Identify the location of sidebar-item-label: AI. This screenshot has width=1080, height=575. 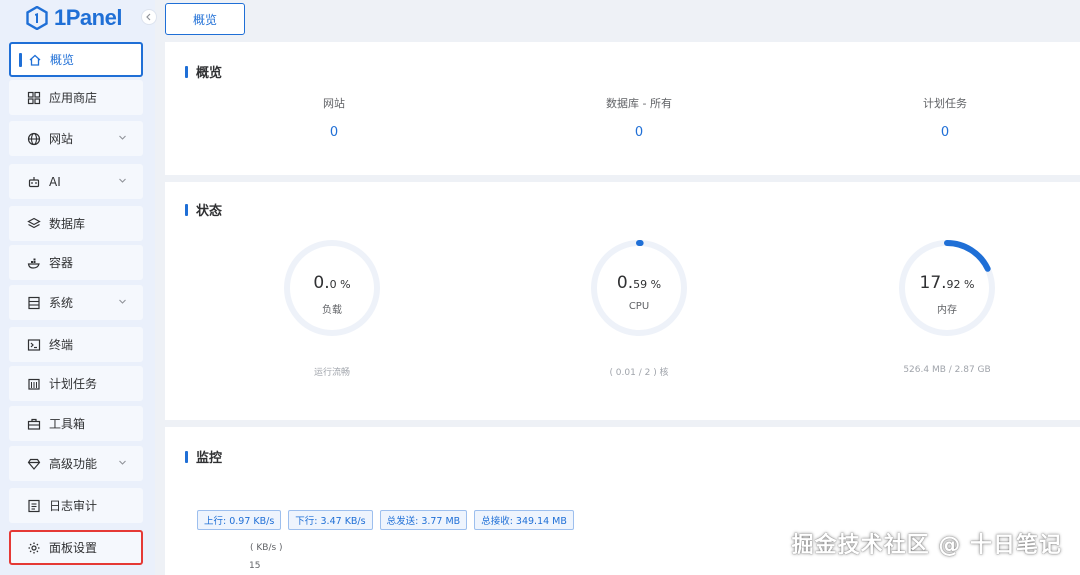
(55, 181).